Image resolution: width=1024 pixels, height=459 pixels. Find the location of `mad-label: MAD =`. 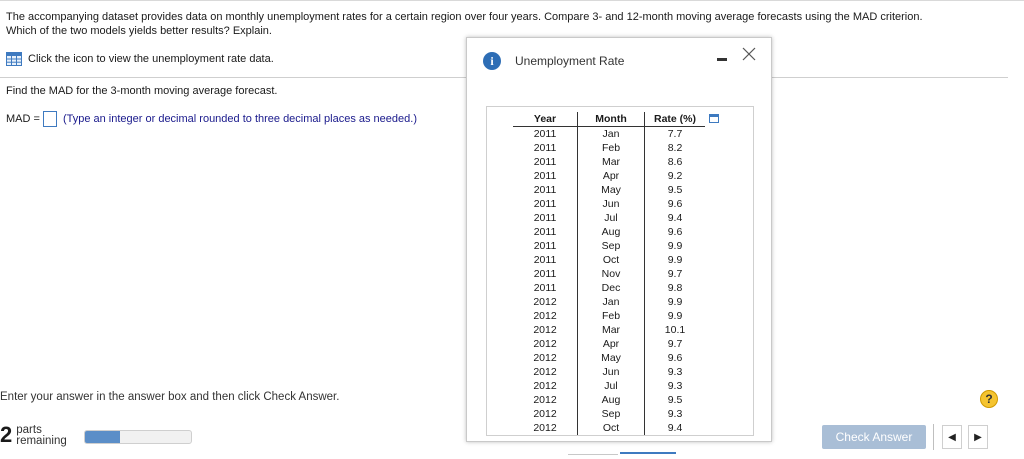

mad-label: MAD = is located at coordinates (23, 119).